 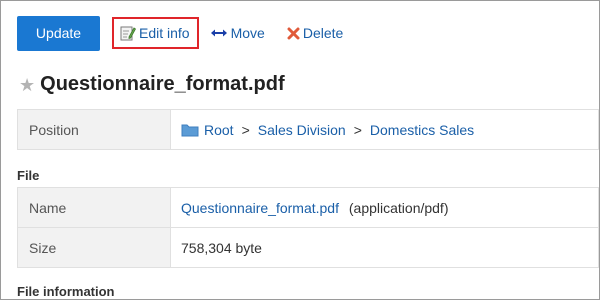 I want to click on edit-info-button: Edit info, so click(x=155, y=33).